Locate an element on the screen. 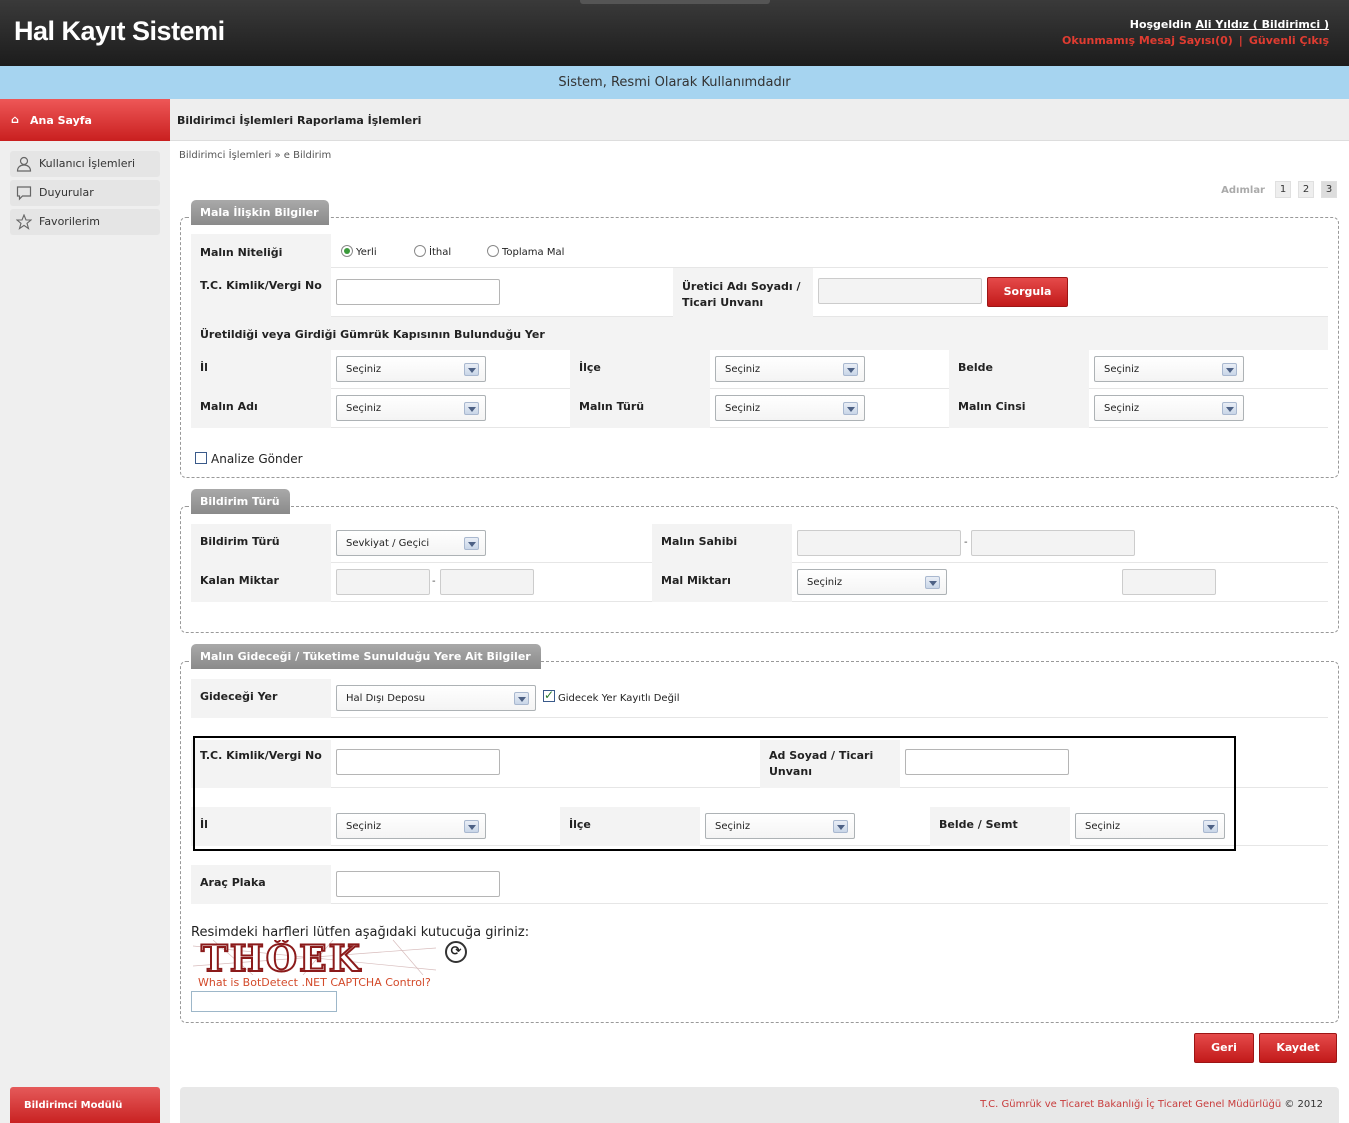 The height and width of the screenshot is (1123, 1349). sidebar-item-duyurular: Duyurular is located at coordinates (85, 193).